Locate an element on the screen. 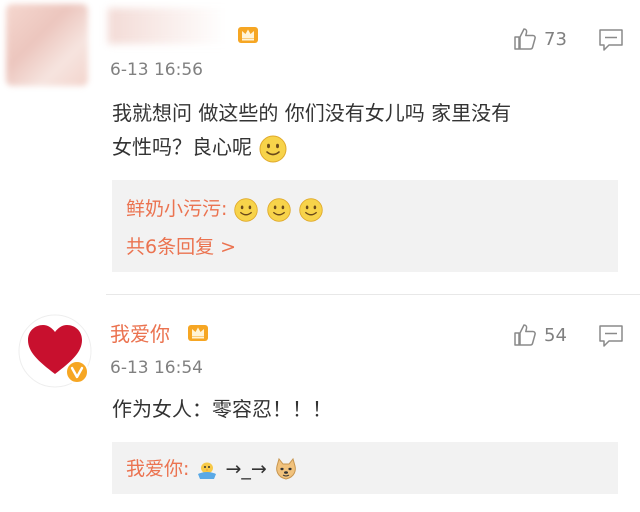  reply-preview-box: 我爱你: →_→ is located at coordinates (365, 468).